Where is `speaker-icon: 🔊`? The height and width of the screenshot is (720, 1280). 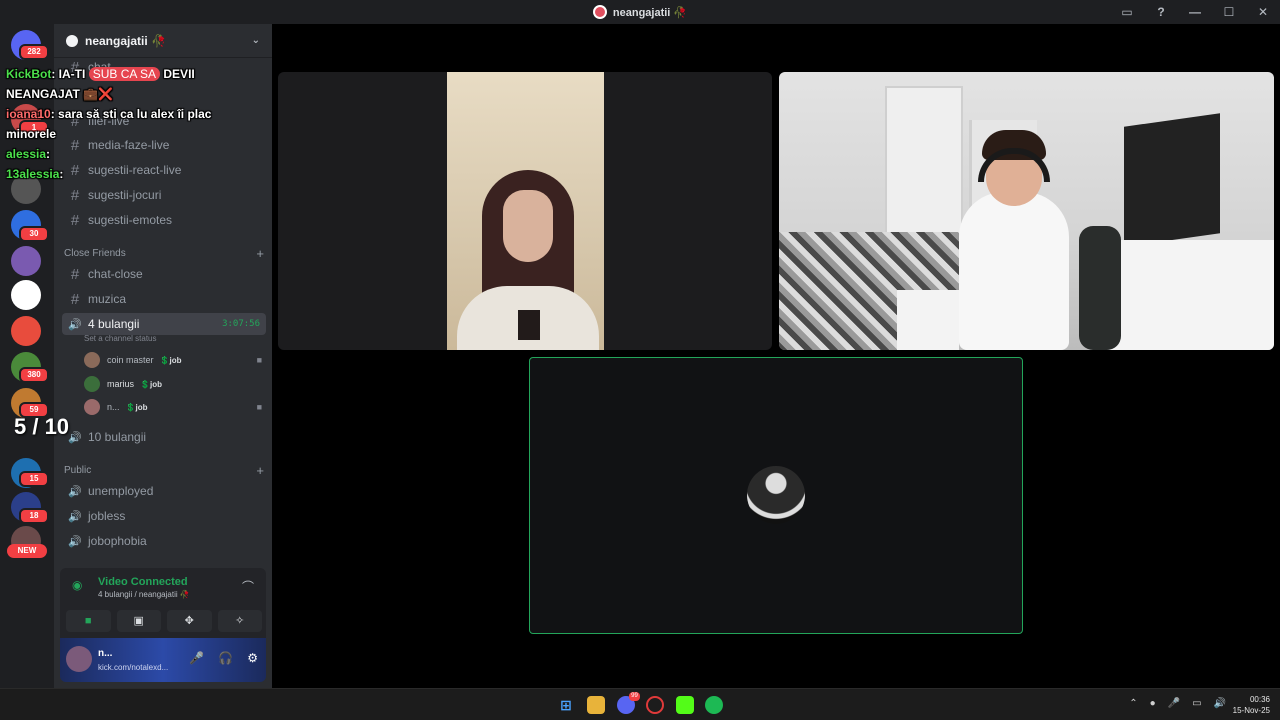
speaker-icon: 🔊 is located at coordinates (75, 491).